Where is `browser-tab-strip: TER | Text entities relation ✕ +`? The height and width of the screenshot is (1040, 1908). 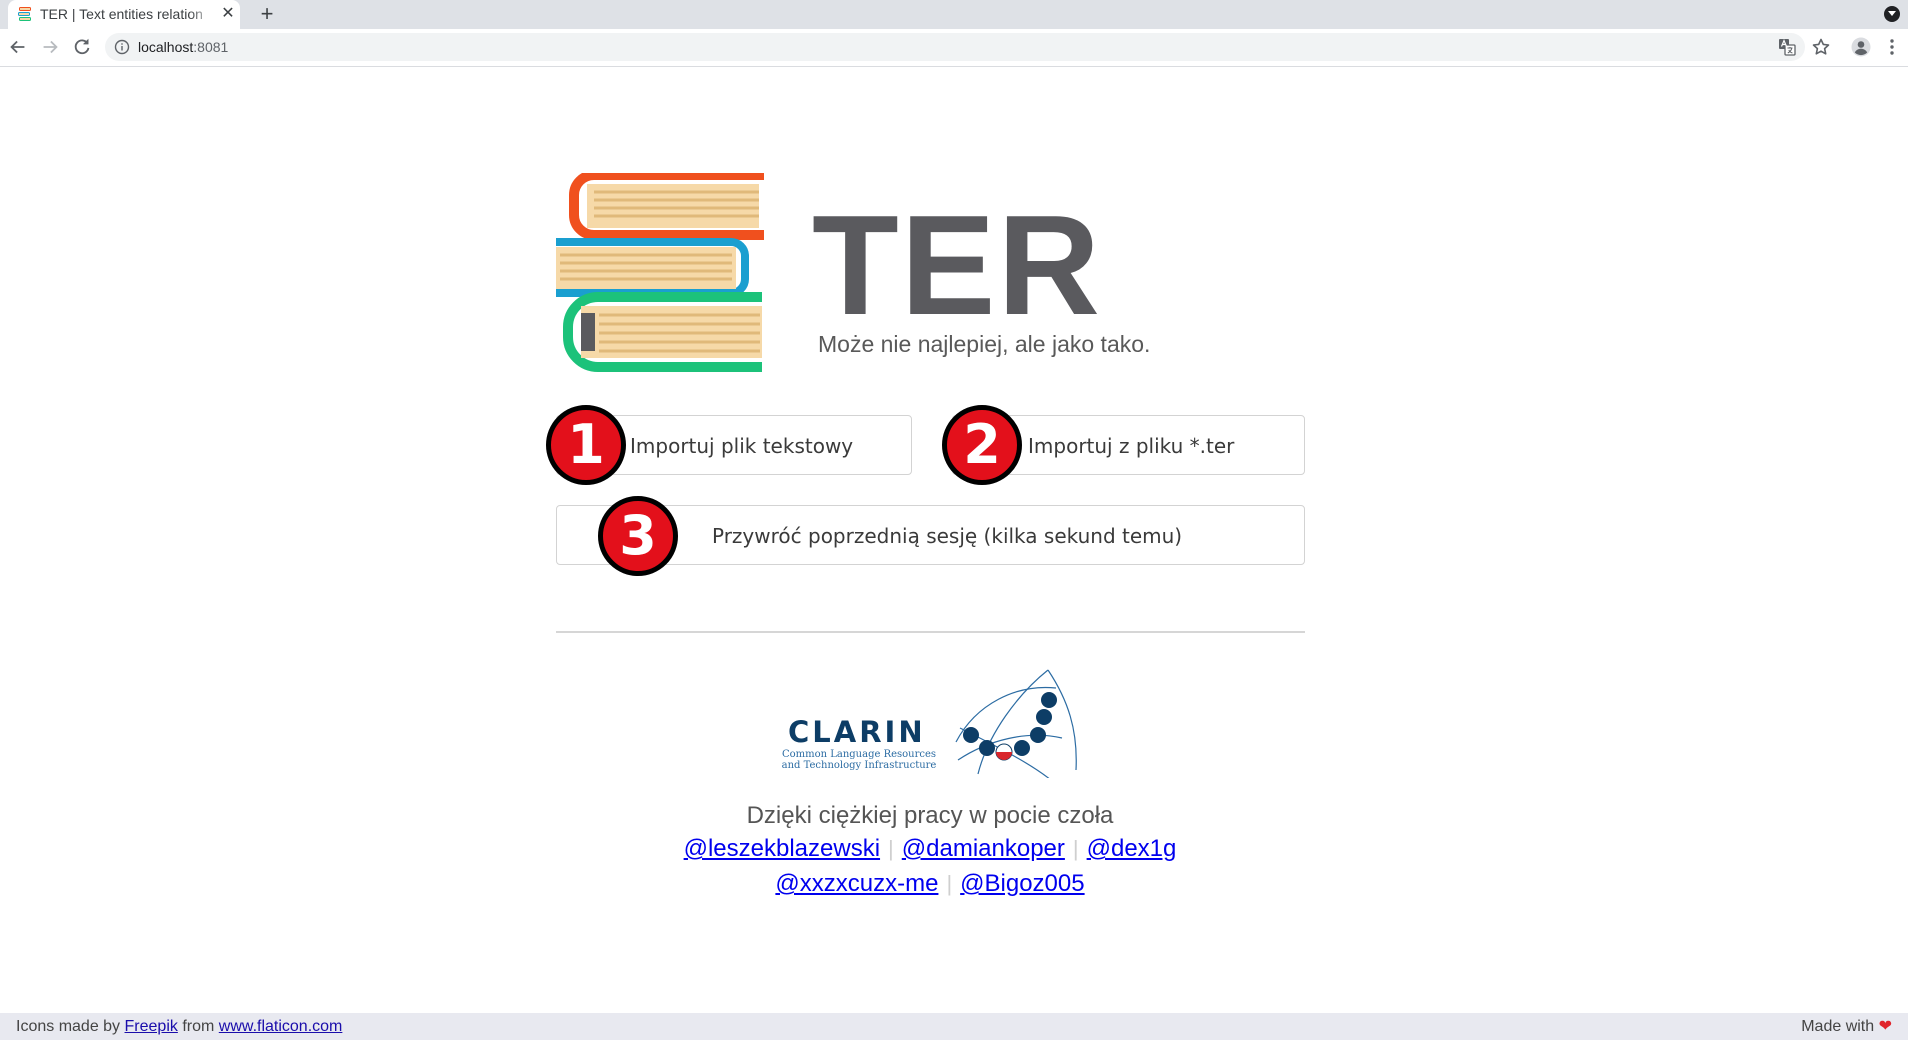 browser-tab-strip: TER | Text entities relation ✕ + is located at coordinates (954, 14).